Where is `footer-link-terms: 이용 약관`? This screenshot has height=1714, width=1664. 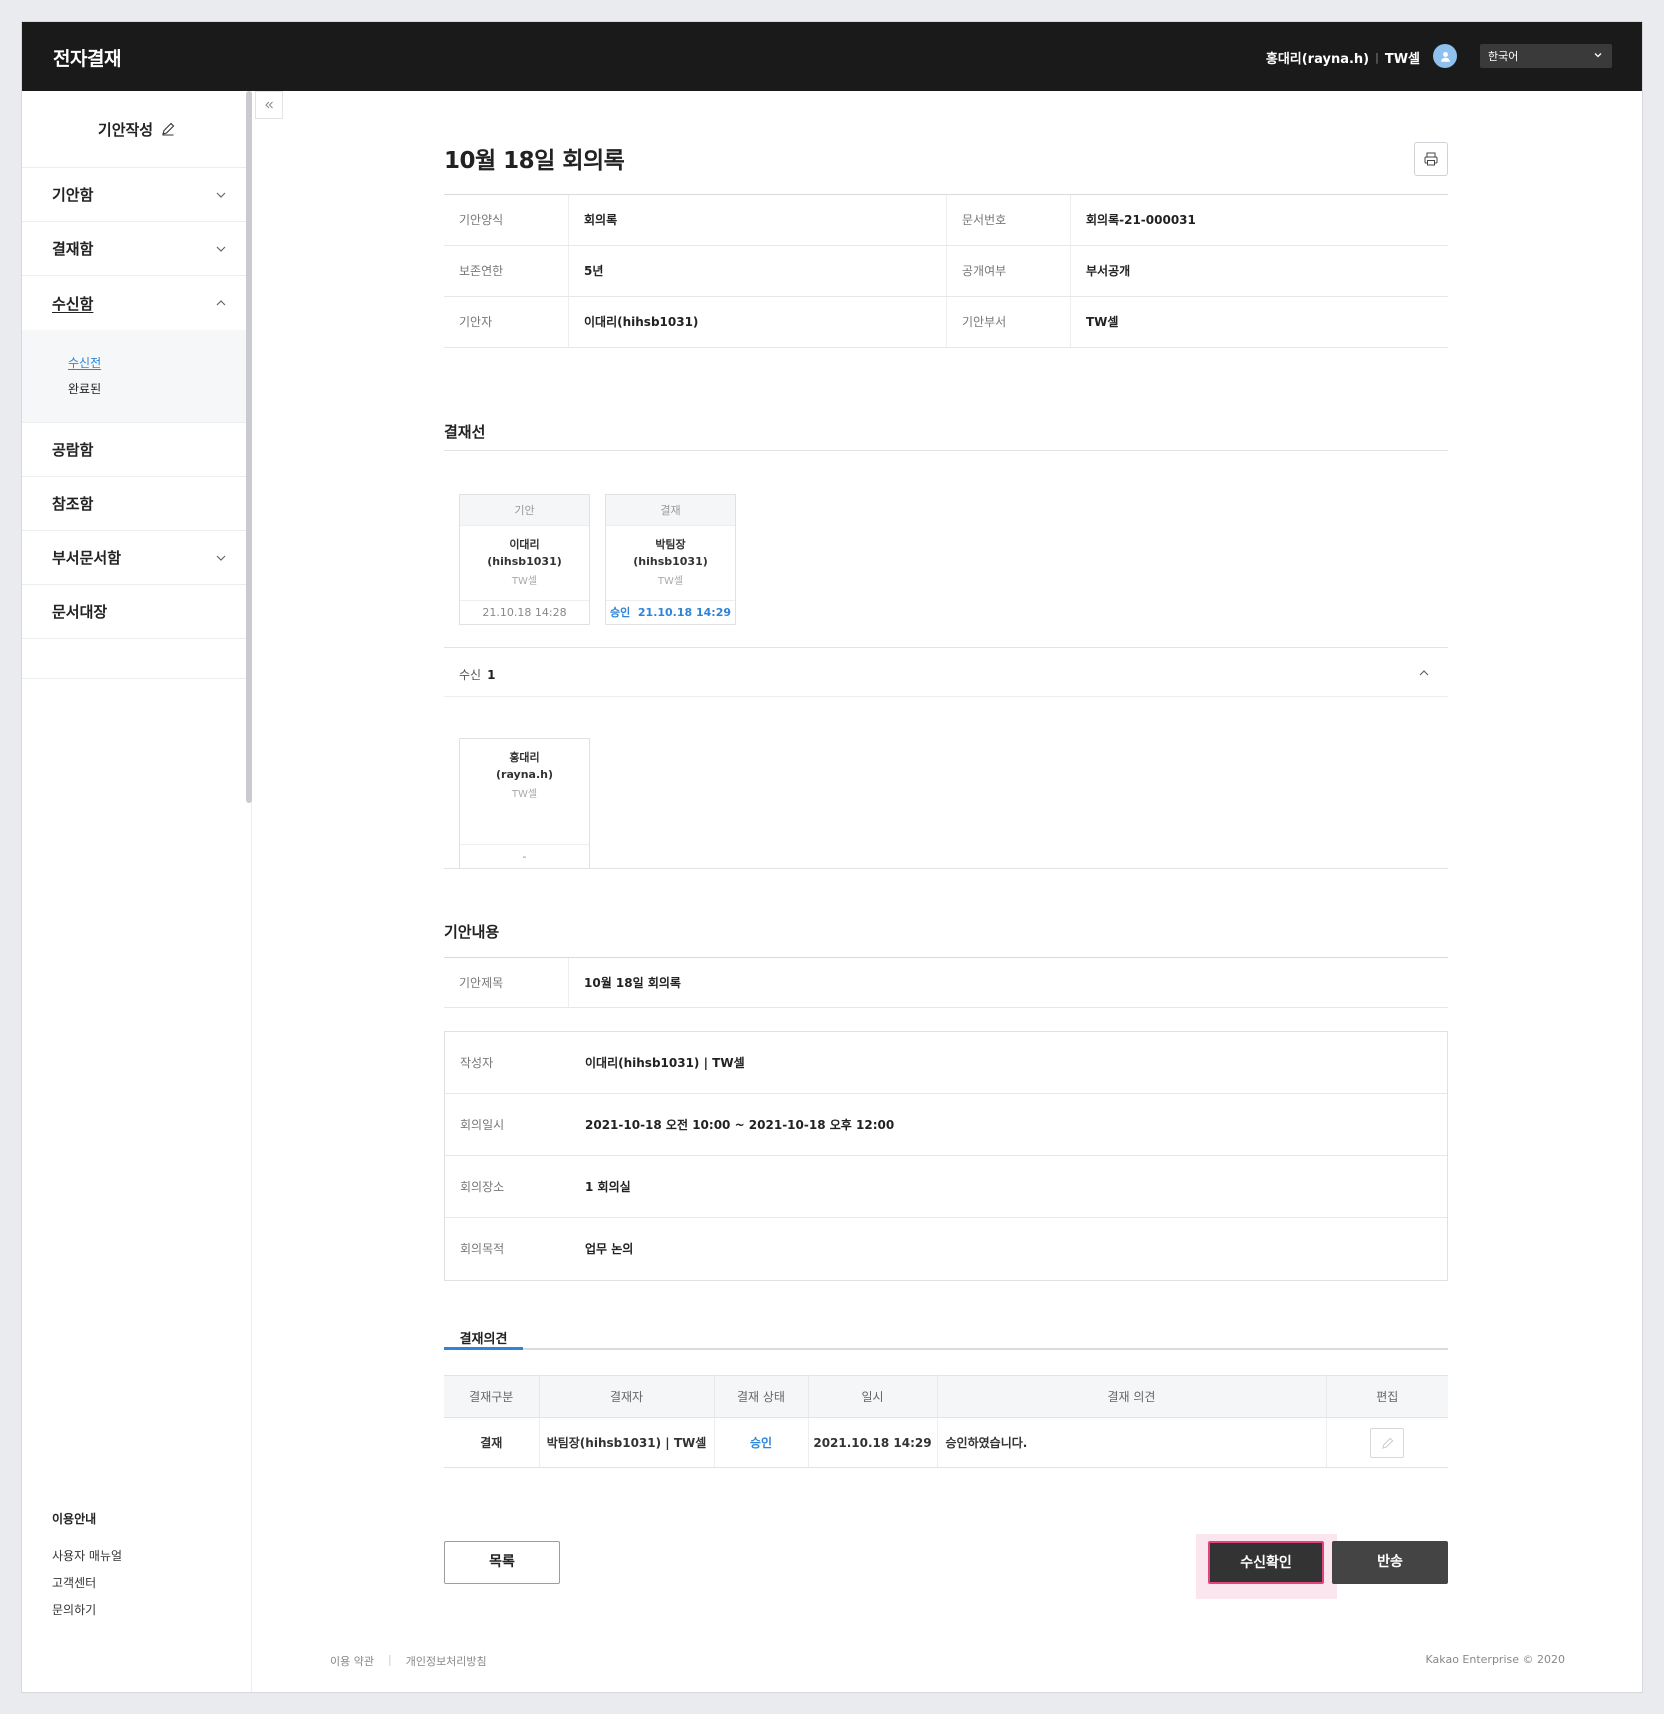
footer-link-terms: 이용 약관 is located at coordinates (352, 1661).